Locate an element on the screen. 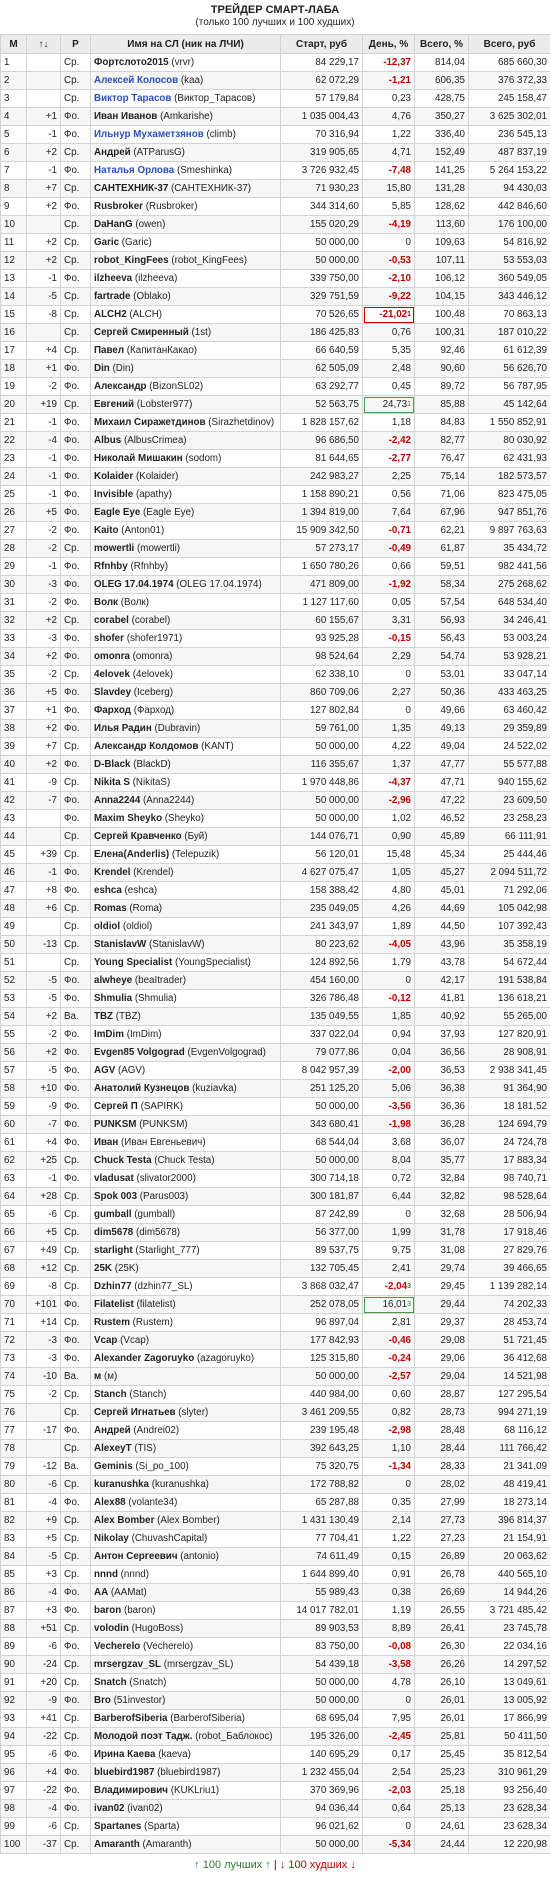  trader-name-link: Maxim Sheyko is located at coordinates (128, 818).